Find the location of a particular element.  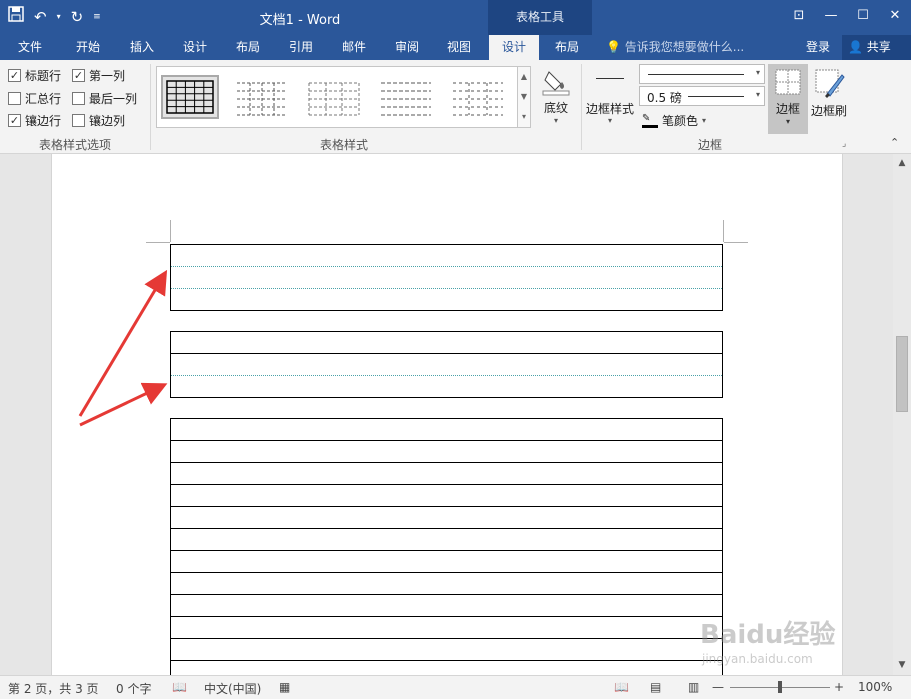

print-layout-icon: ▤ is located at coordinates (655, 687).